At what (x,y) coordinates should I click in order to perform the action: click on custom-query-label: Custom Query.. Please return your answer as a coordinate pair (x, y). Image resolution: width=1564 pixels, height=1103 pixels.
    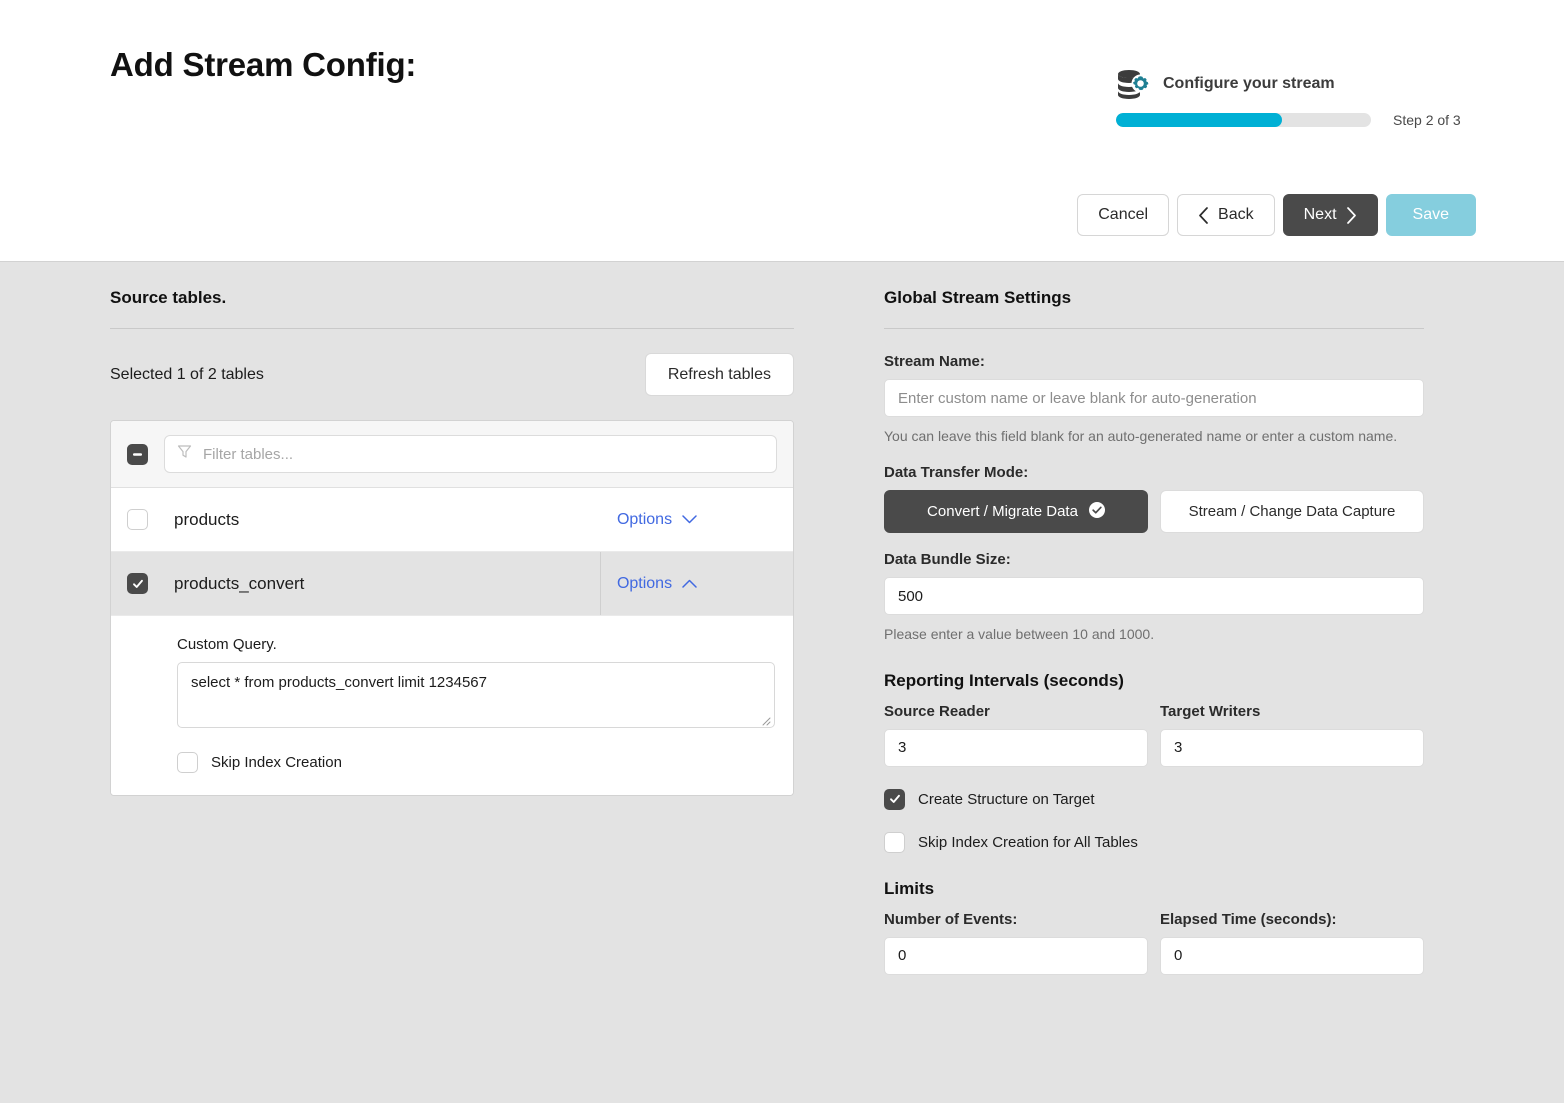
    Looking at the image, I should click on (227, 644).